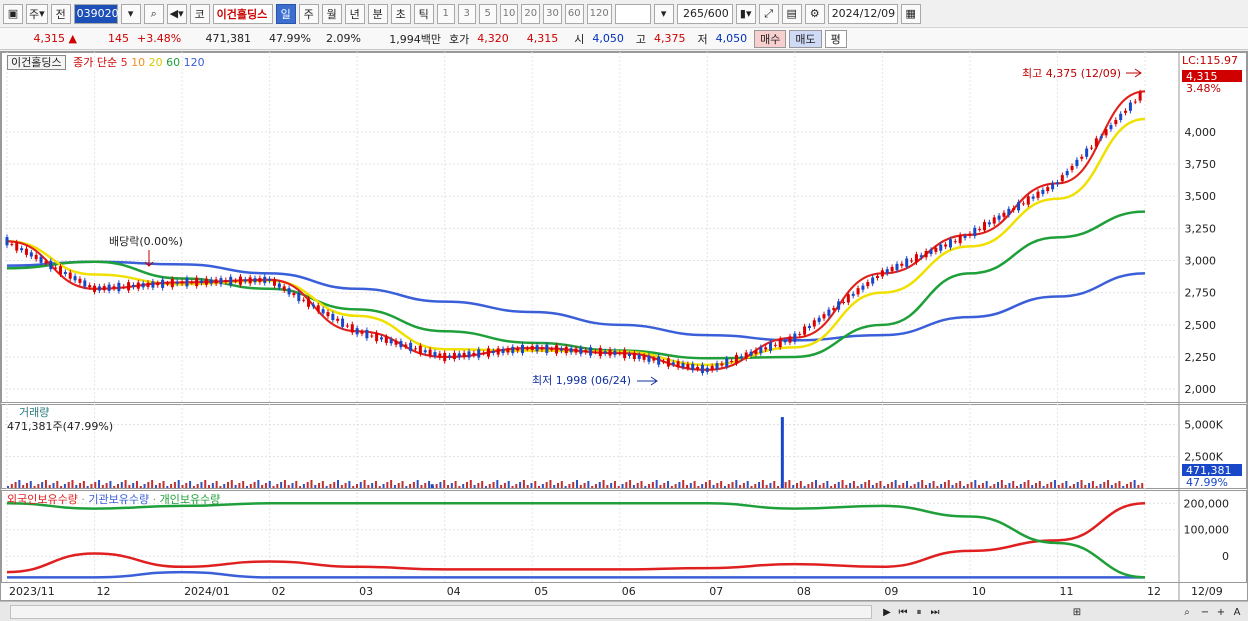 This screenshot has height=621, width=1248. Describe the element at coordinates (704, 13) in the screenshot. I see `count-field: 265/600` at that location.